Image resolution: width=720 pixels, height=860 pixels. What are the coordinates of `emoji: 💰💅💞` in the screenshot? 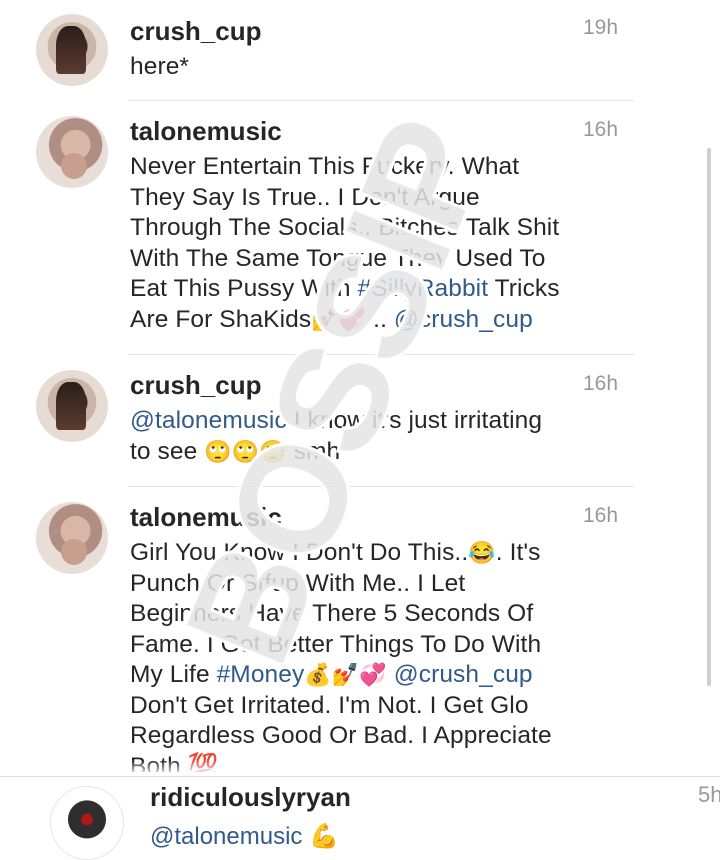 It's located at (345, 674).